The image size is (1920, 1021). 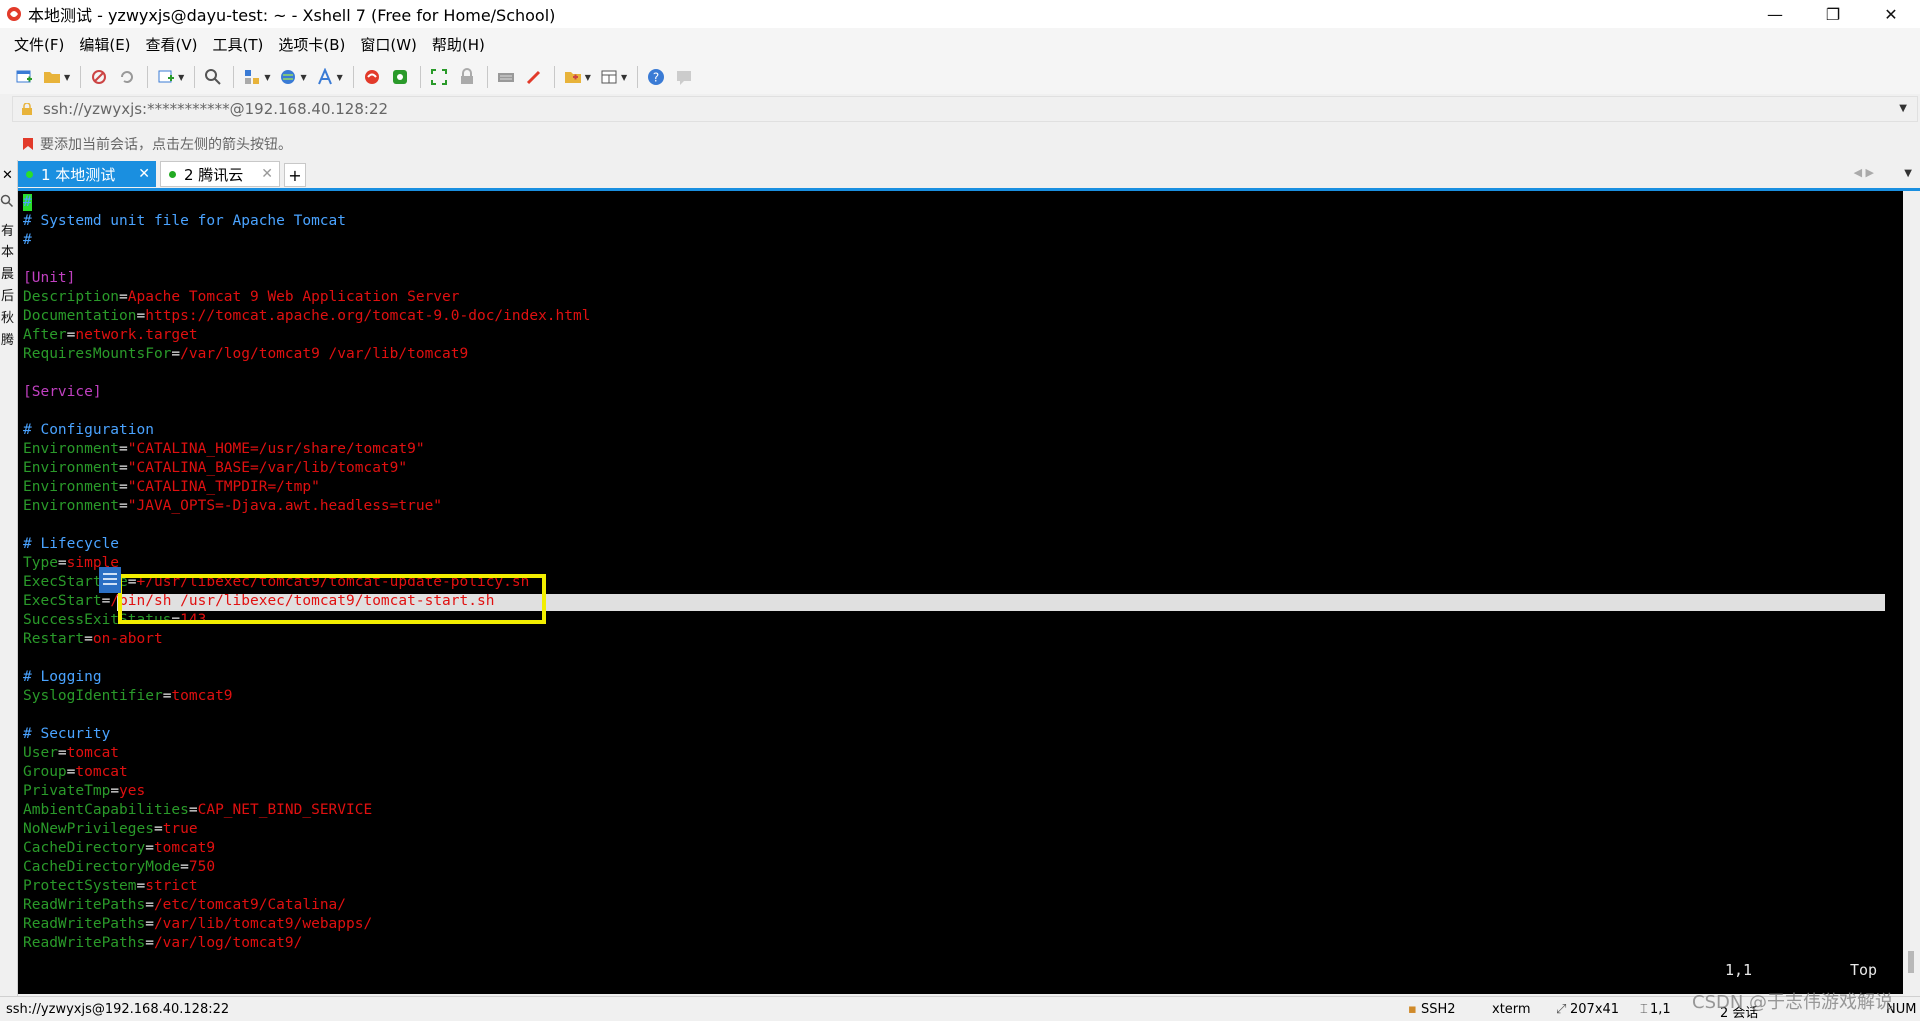 I want to click on add-session-icon, so click(x=573, y=77).